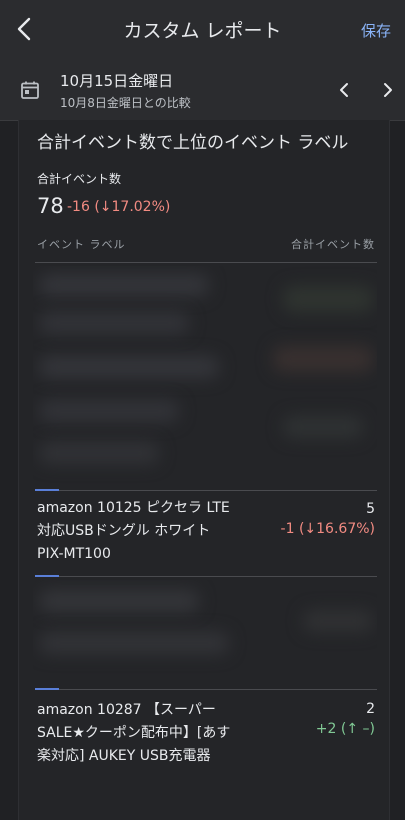 The width and height of the screenshot is (405, 820). I want to click on row-change: +2 (↑ –), so click(345, 729).